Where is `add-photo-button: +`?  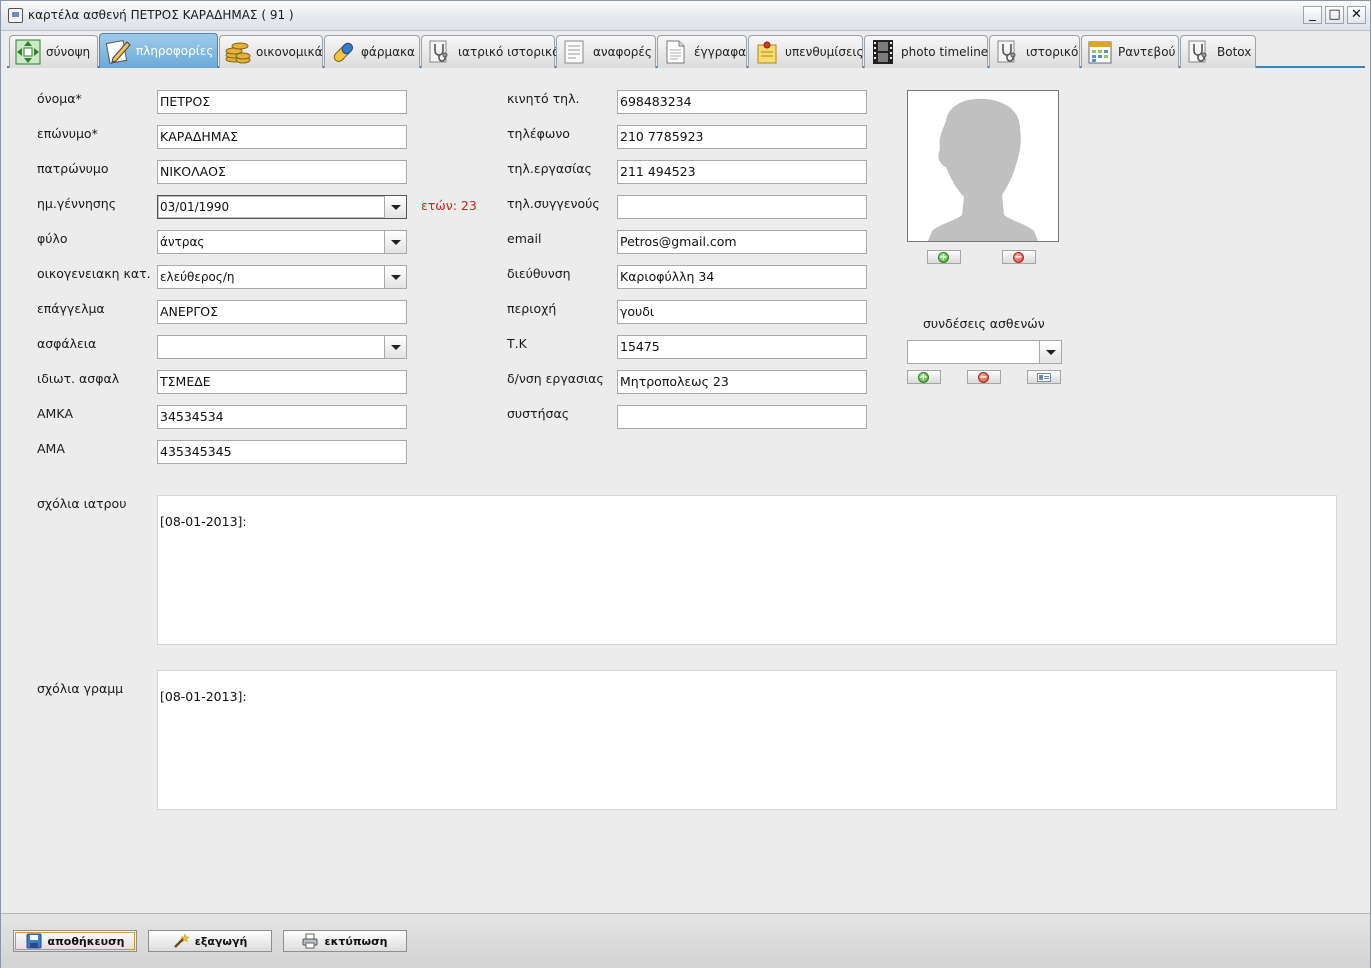 add-photo-button: + is located at coordinates (944, 257).